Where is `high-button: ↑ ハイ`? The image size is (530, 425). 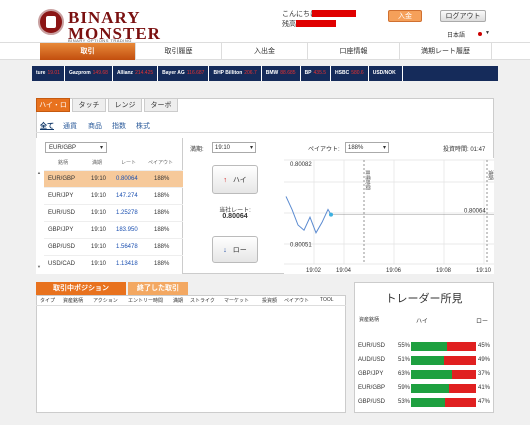 high-button: ↑ ハイ is located at coordinates (235, 179).